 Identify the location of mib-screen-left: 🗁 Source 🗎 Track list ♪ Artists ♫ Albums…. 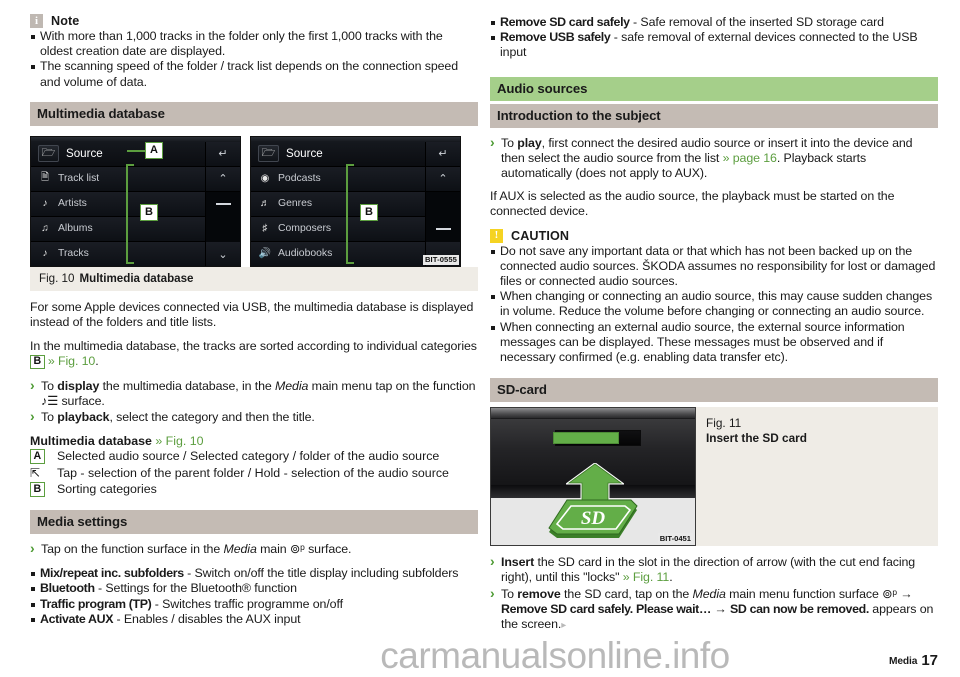
(135, 201).